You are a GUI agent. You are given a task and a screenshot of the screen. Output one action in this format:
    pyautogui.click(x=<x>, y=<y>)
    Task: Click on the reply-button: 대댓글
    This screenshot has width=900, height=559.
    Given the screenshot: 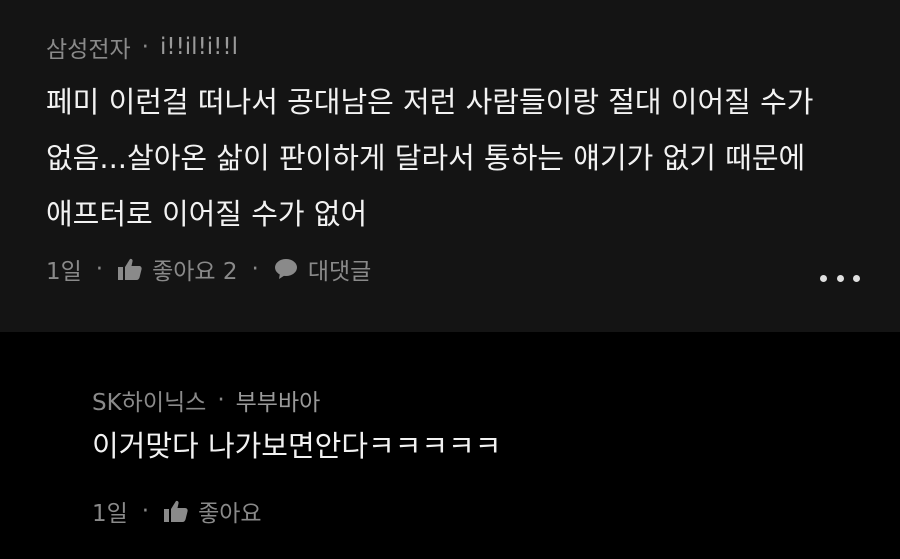 What is the action you would take?
    pyautogui.click(x=322, y=269)
    